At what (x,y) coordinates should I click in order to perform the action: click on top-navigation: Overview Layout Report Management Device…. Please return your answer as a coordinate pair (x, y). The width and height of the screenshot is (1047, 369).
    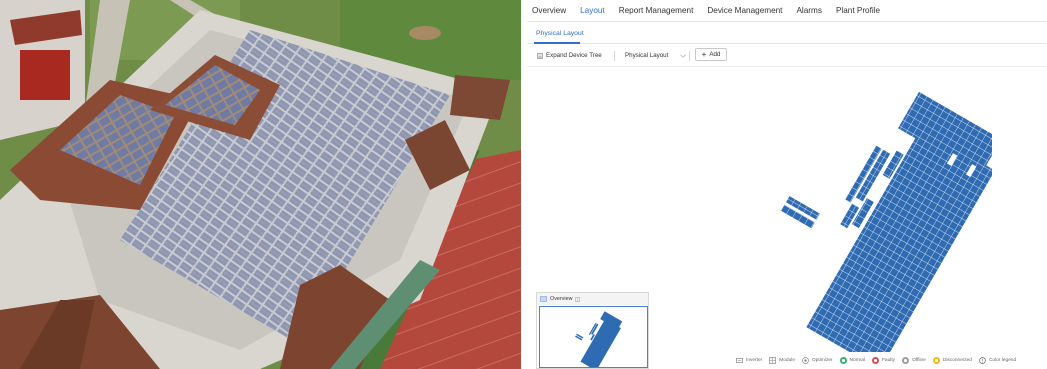
    Looking at the image, I should click on (787, 11).